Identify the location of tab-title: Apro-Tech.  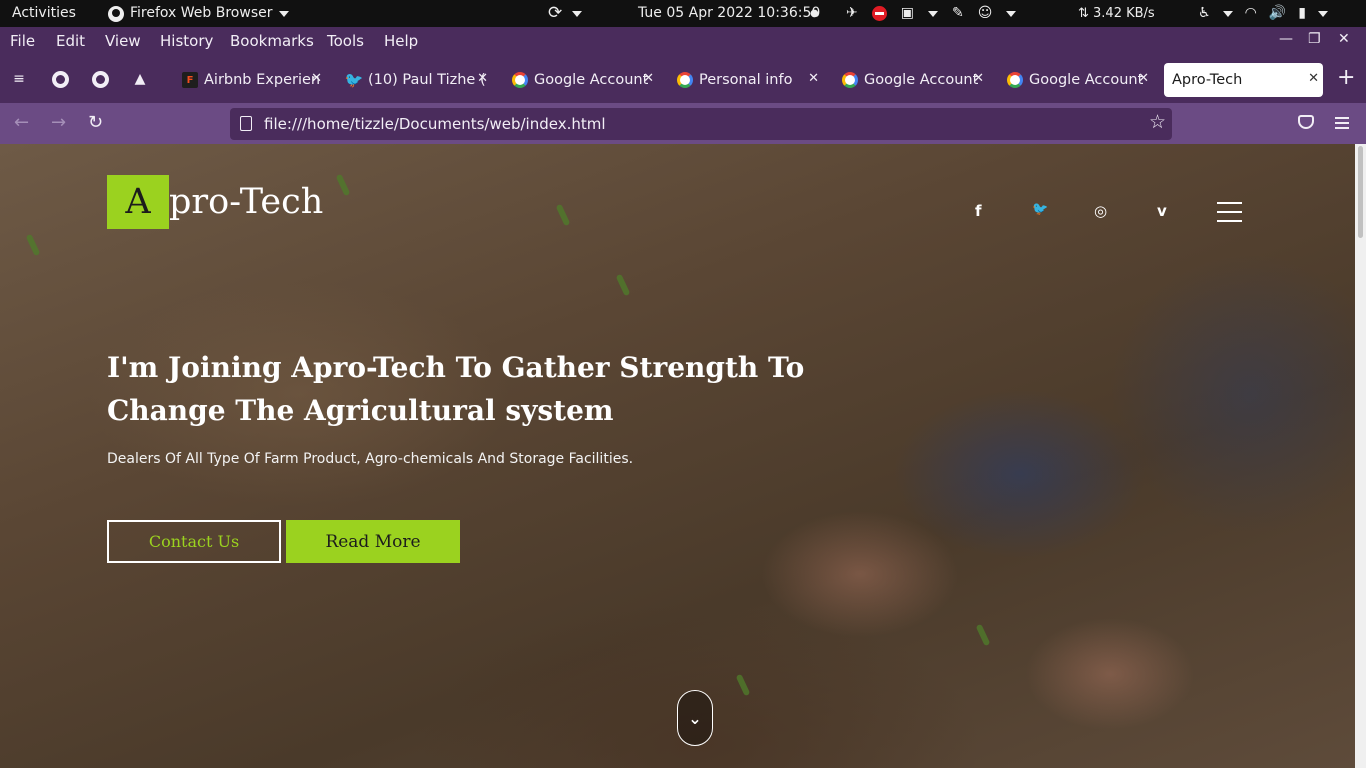
(1207, 80).